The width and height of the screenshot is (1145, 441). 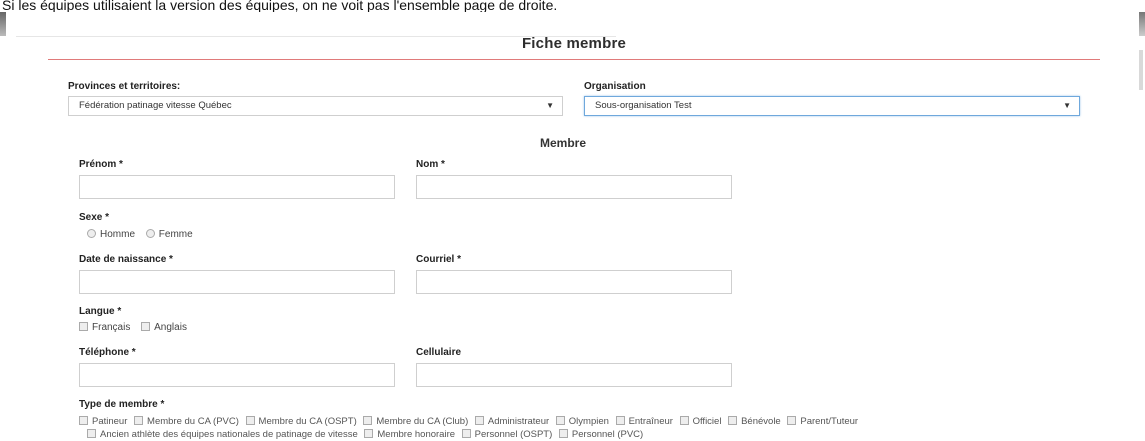 What do you see at coordinates (169, 234) in the screenshot?
I see `sexe-option-femme: Femme` at bounding box center [169, 234].